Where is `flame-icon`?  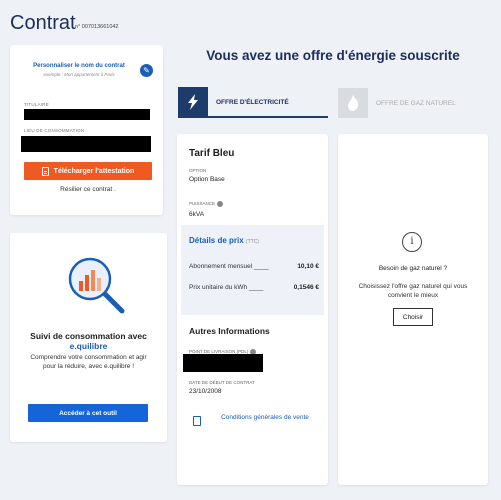
flame-icon is located at coordinates (353, 103).